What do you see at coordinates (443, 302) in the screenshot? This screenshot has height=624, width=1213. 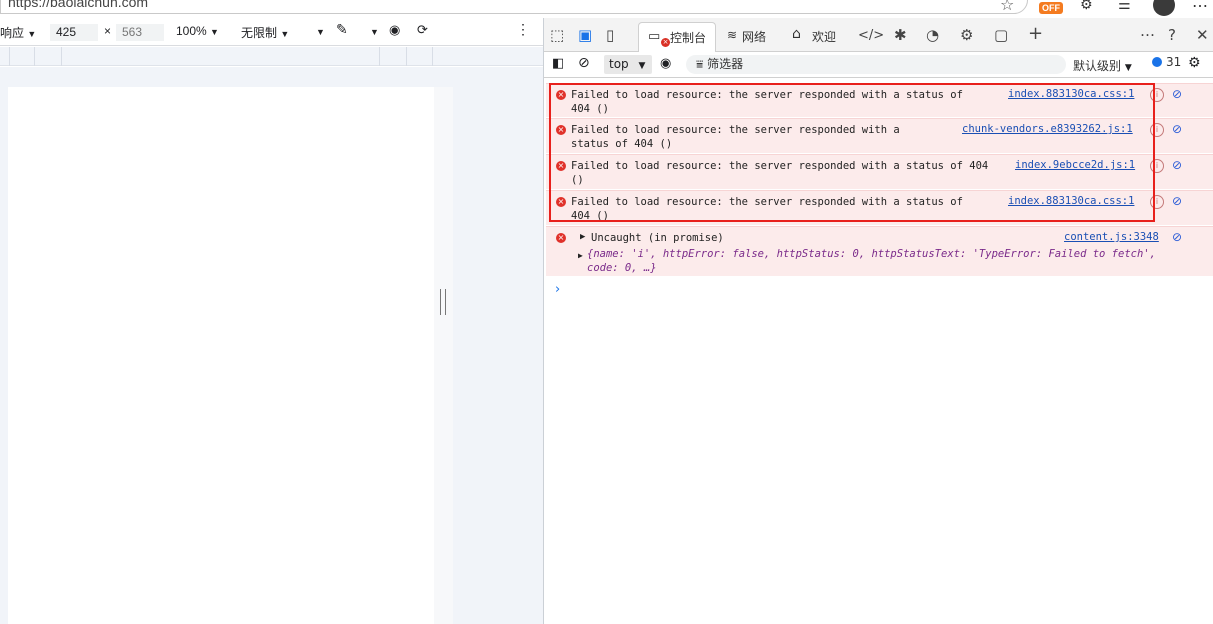 I see `resize-handle` at bounding box center [443, 302].